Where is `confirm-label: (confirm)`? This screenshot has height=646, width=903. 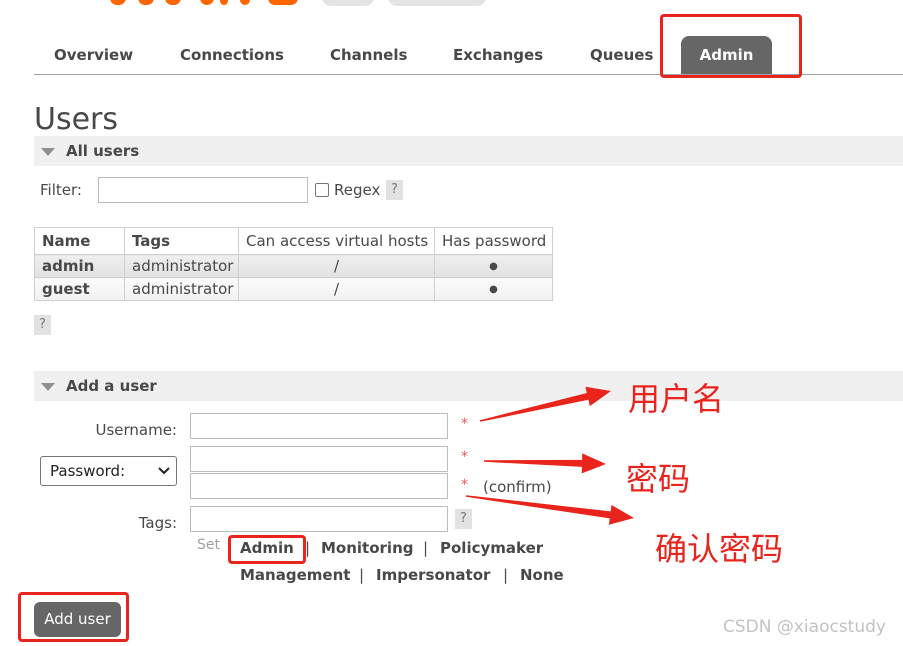
confirm-label: (confirm) is located at coordinates (517, 487).